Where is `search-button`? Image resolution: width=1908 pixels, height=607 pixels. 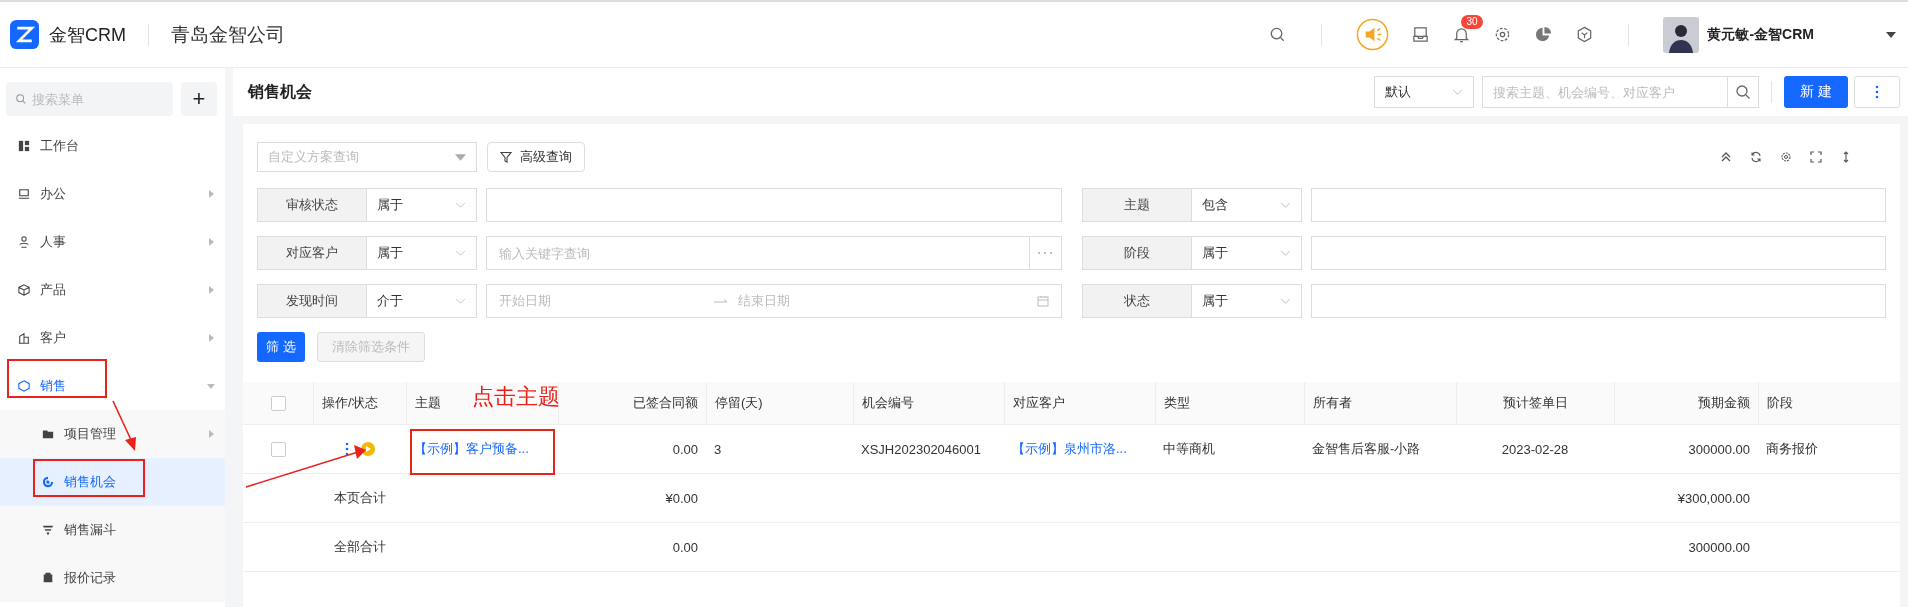 search-button is located at coordinates (1743, 92).